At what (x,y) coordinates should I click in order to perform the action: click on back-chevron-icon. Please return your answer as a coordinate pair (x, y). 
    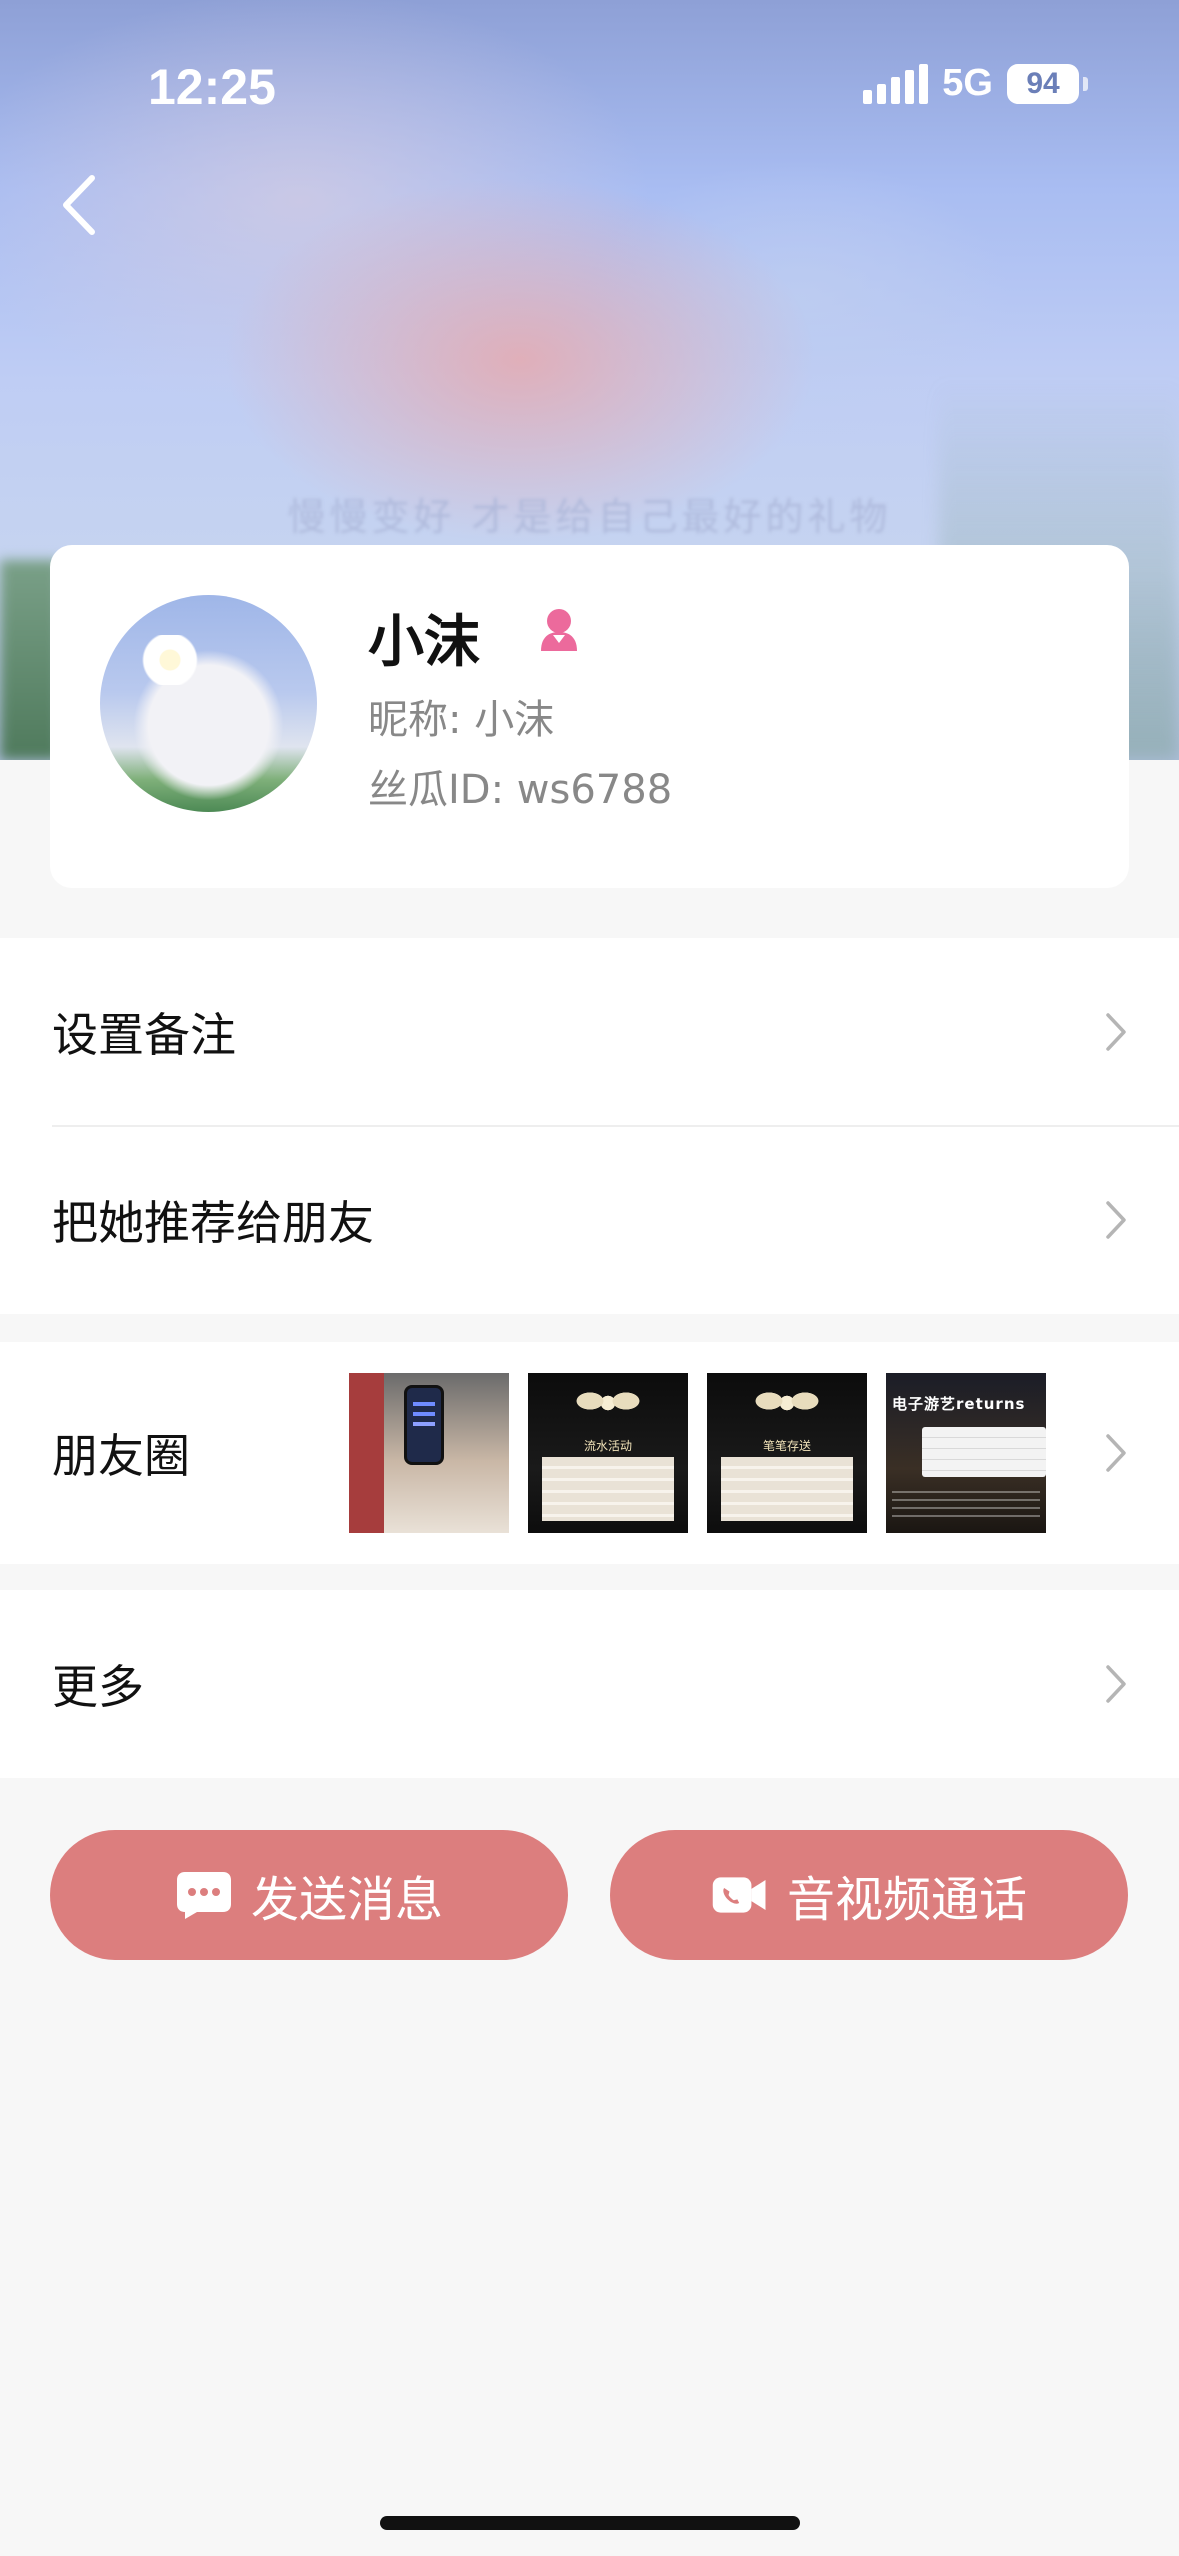
    Looking at the image, I should click on (82, 205).